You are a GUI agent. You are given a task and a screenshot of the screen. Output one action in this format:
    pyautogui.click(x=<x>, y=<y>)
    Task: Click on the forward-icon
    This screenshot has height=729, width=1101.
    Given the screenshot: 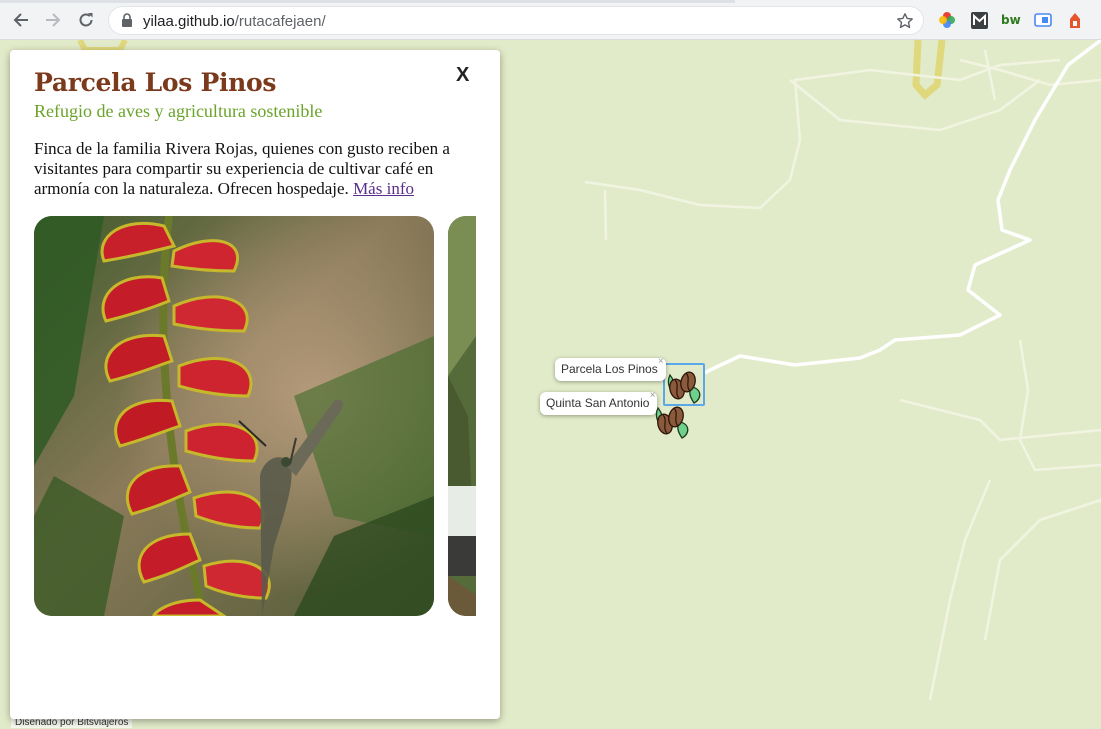 What is the action you would take?
    pyautogui.click(x=53, y=20)
    